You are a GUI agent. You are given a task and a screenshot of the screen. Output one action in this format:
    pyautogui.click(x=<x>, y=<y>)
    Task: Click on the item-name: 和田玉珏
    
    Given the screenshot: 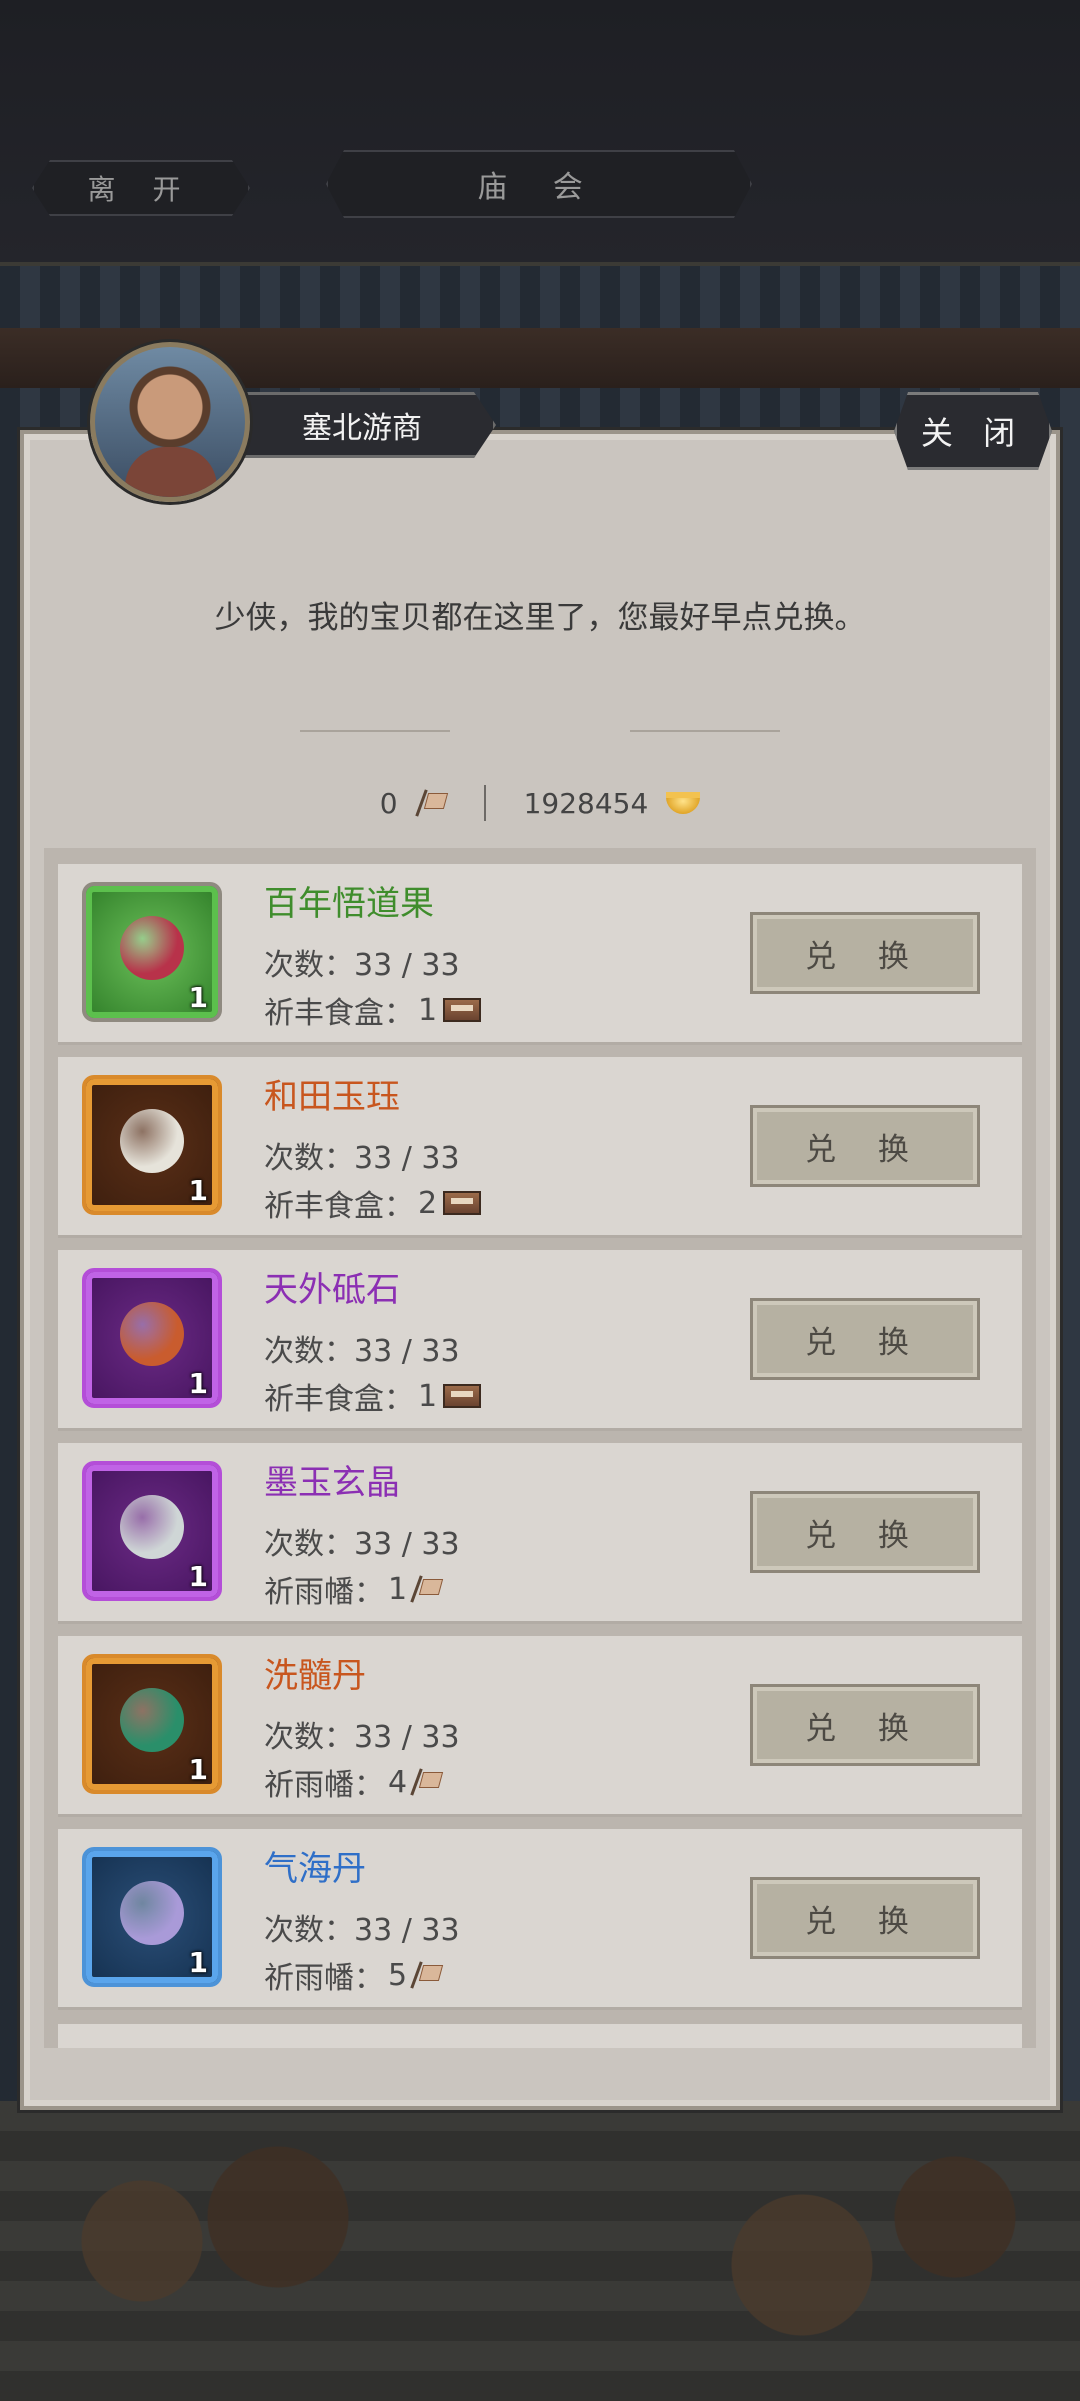 What is the action you would take?
    pyautogui.click(x=332, y=1097)
    